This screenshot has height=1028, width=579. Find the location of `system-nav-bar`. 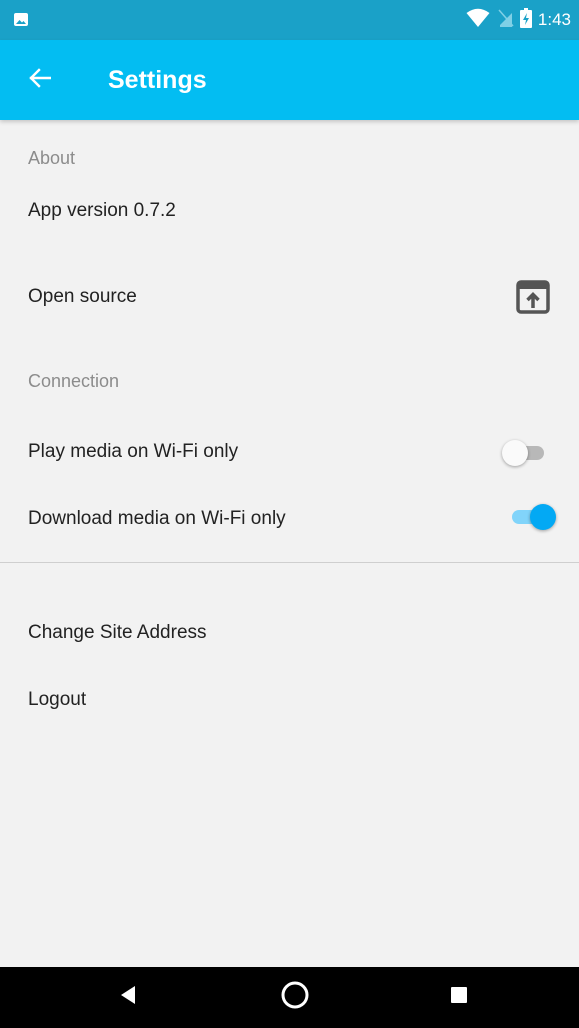

system-nav-bar is located at coordinates (289, 997).